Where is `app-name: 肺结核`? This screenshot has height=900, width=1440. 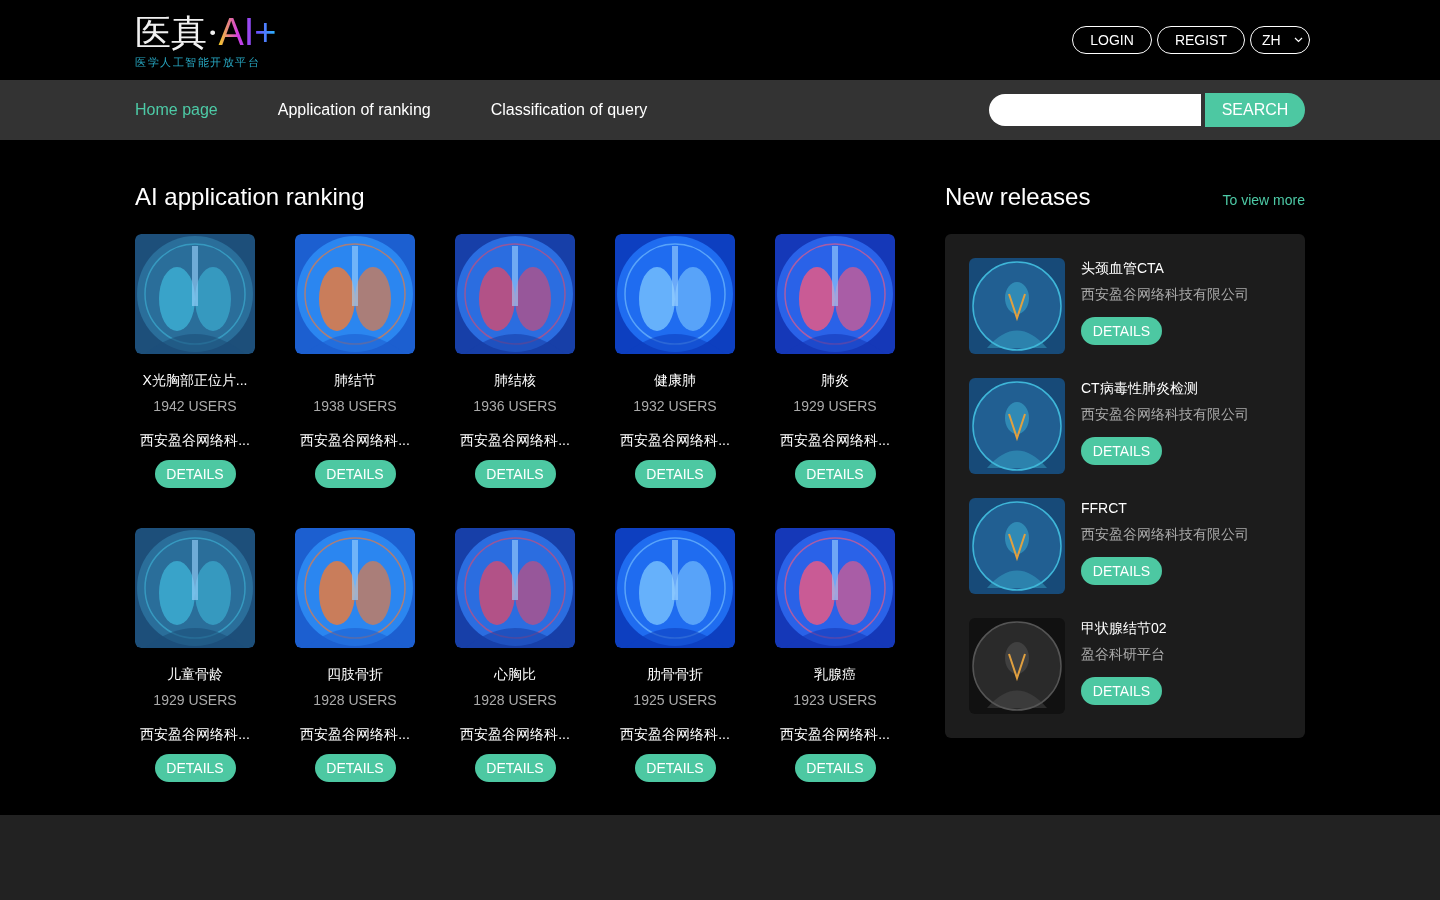 app-name: 肺结核 is located at coordinates (515, 380).